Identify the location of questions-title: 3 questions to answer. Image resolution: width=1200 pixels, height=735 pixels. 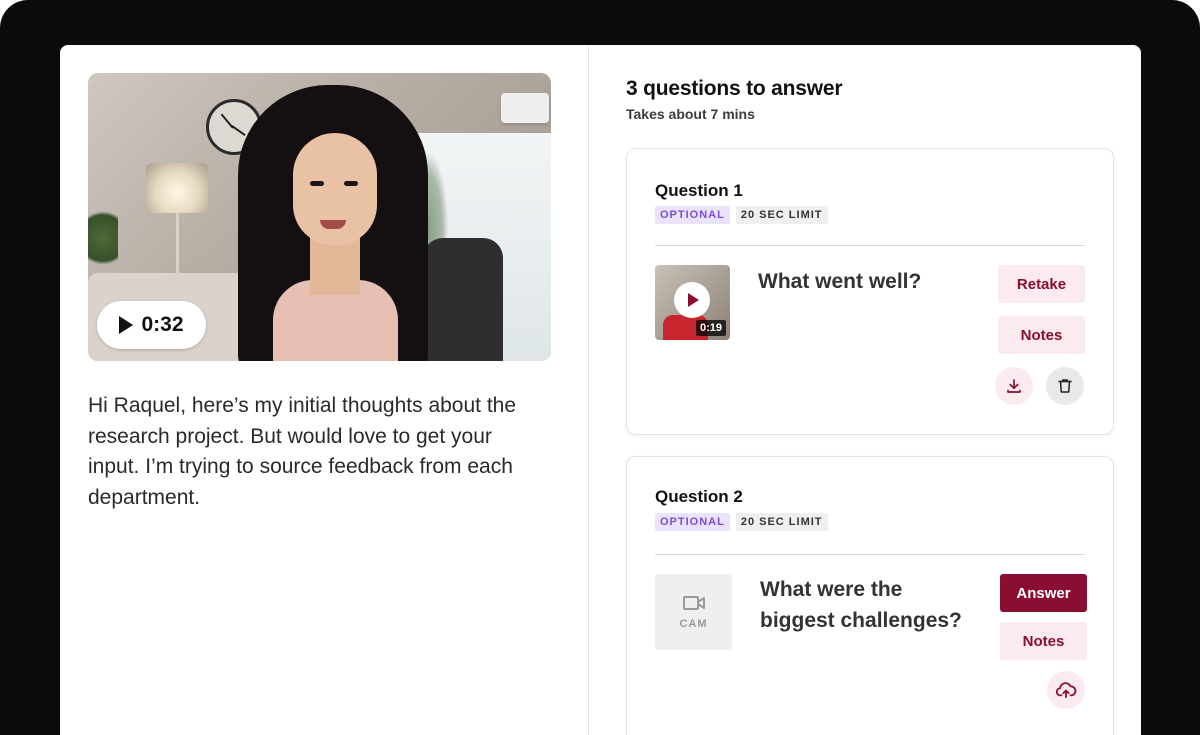
(734, 88).